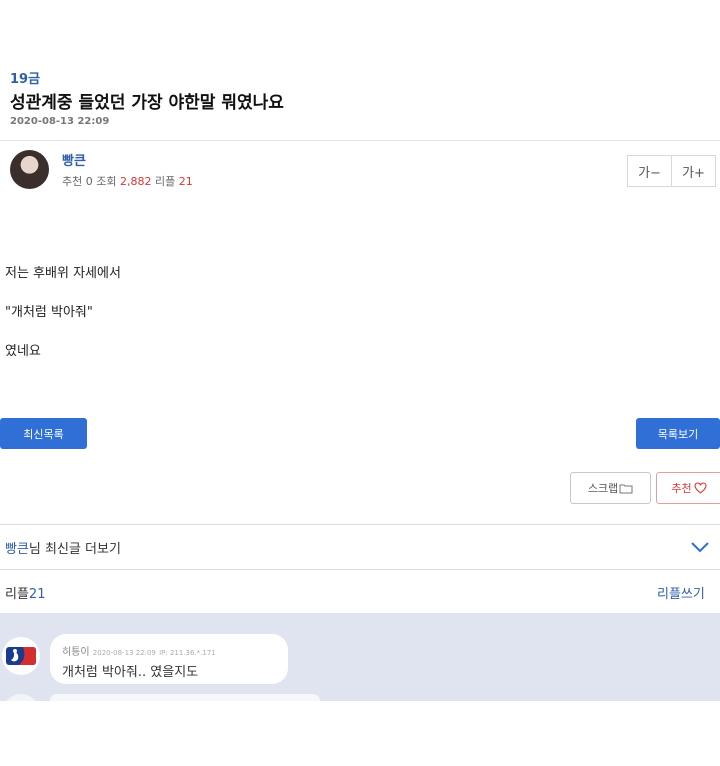  What do you see at coordinates (147, 103) in the screenshot?
I see `post-title: 성관계중 들었던 가장 야한말 뭐였나요` at bounding box center [147, 103].